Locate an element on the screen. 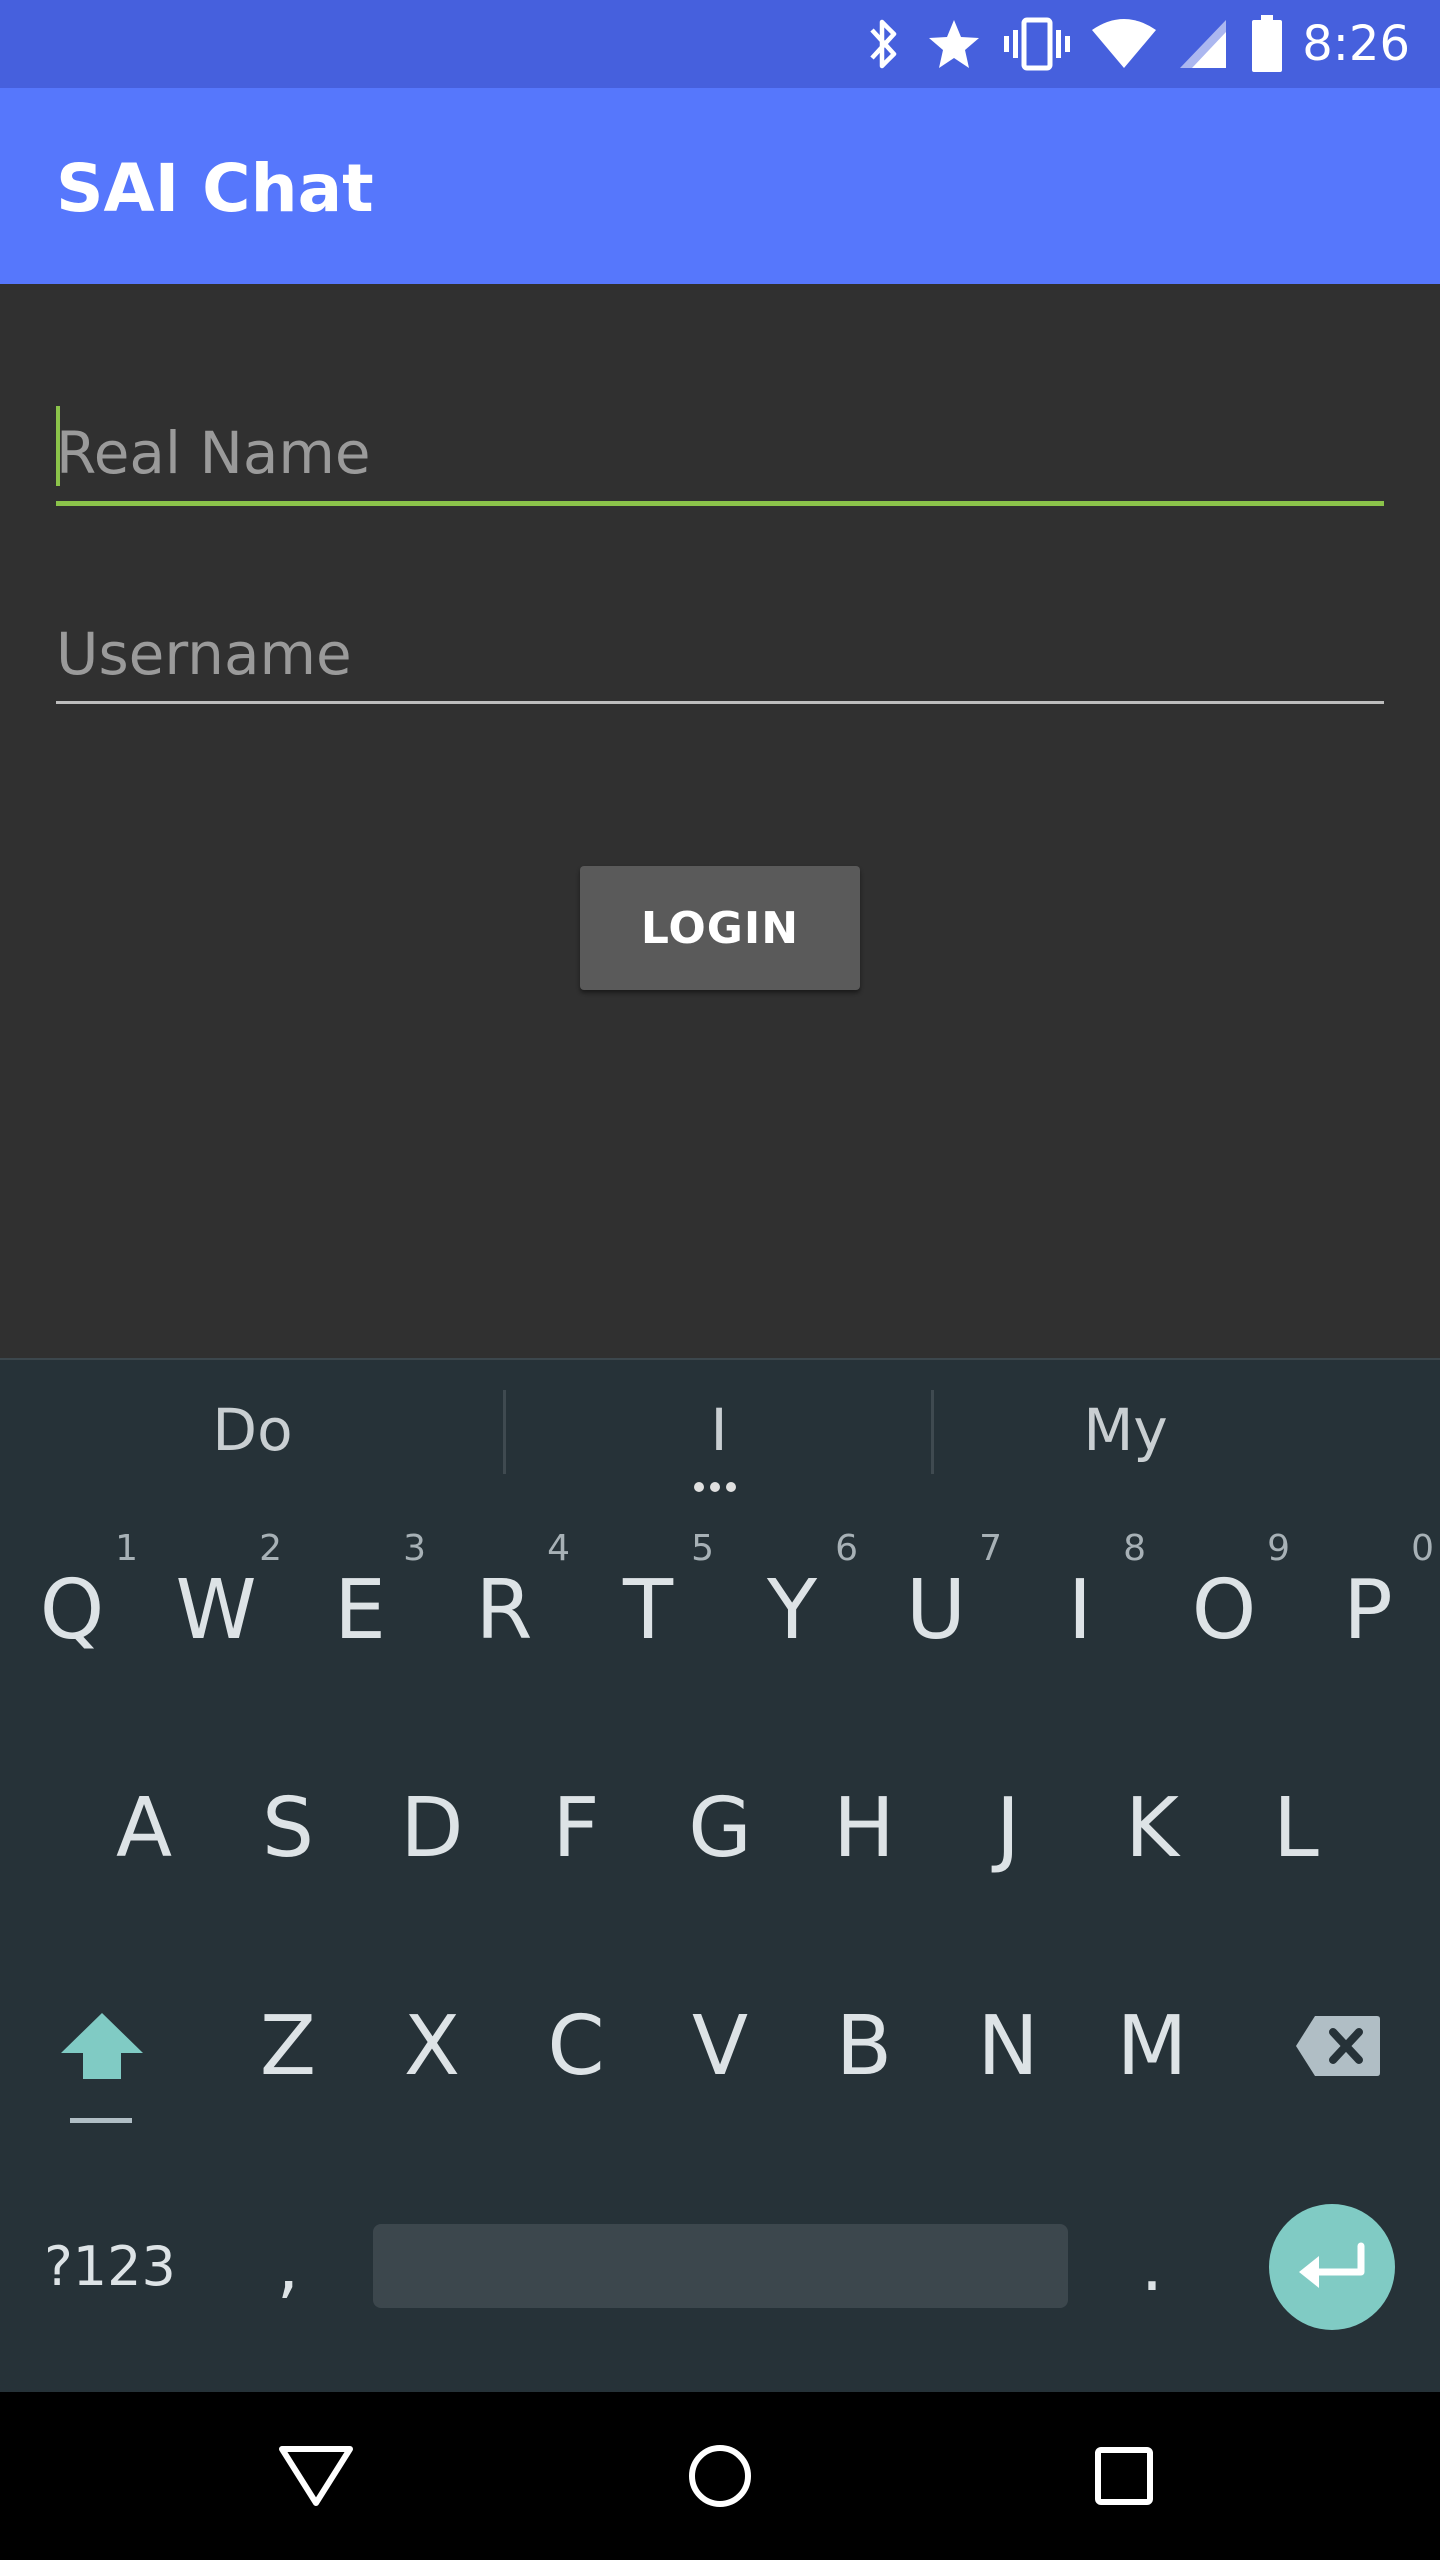  clock: 8:26 is located at coordinates (1356, 44).